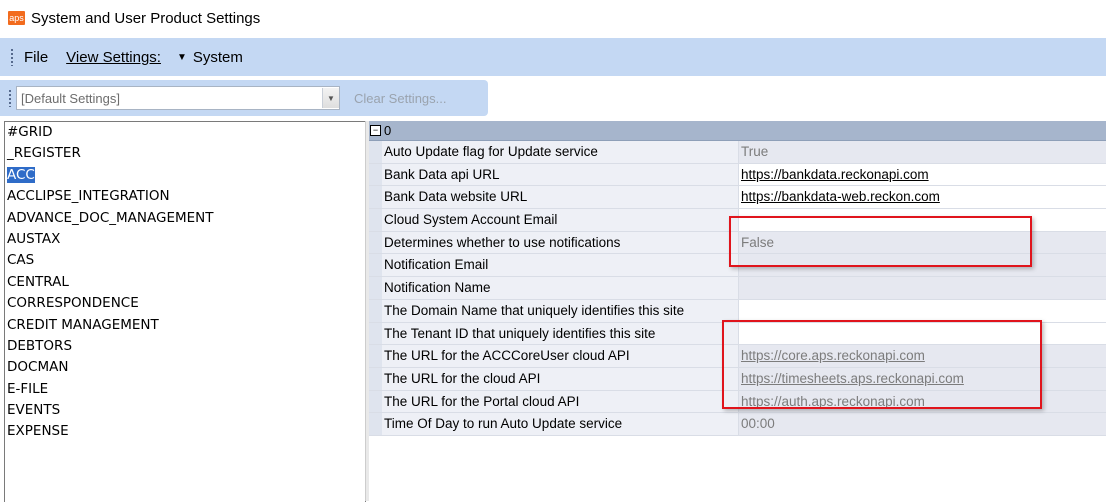 Image resolution: width=1106 pixels, height=502 pixels. What do you see at coordinates (185, 132) in the screenshot?
I see `list-item: #GRID` at bounding box center [185, 132].